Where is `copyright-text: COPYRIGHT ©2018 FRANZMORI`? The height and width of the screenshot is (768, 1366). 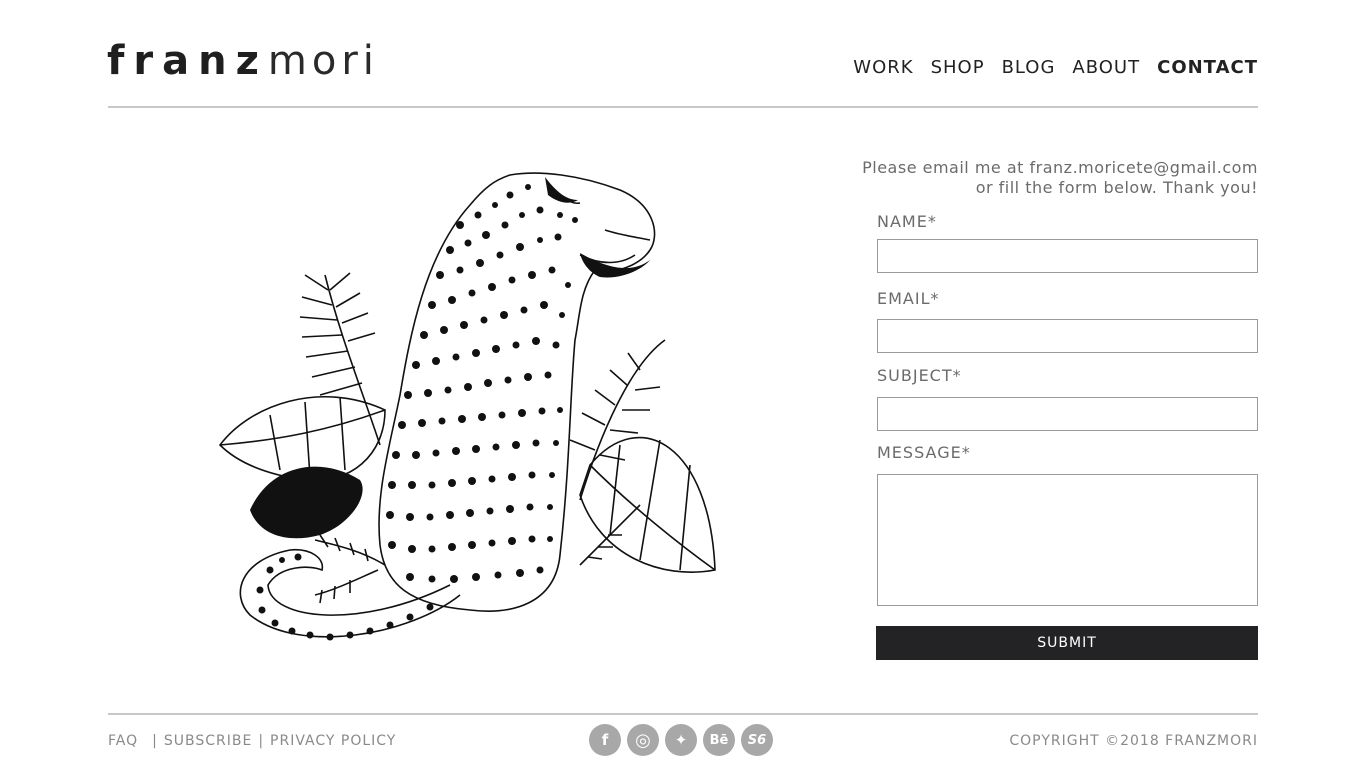
copyright-text: COPYRIGHT ©2018 FRANZMORI is located at coordinates (1133, 741).